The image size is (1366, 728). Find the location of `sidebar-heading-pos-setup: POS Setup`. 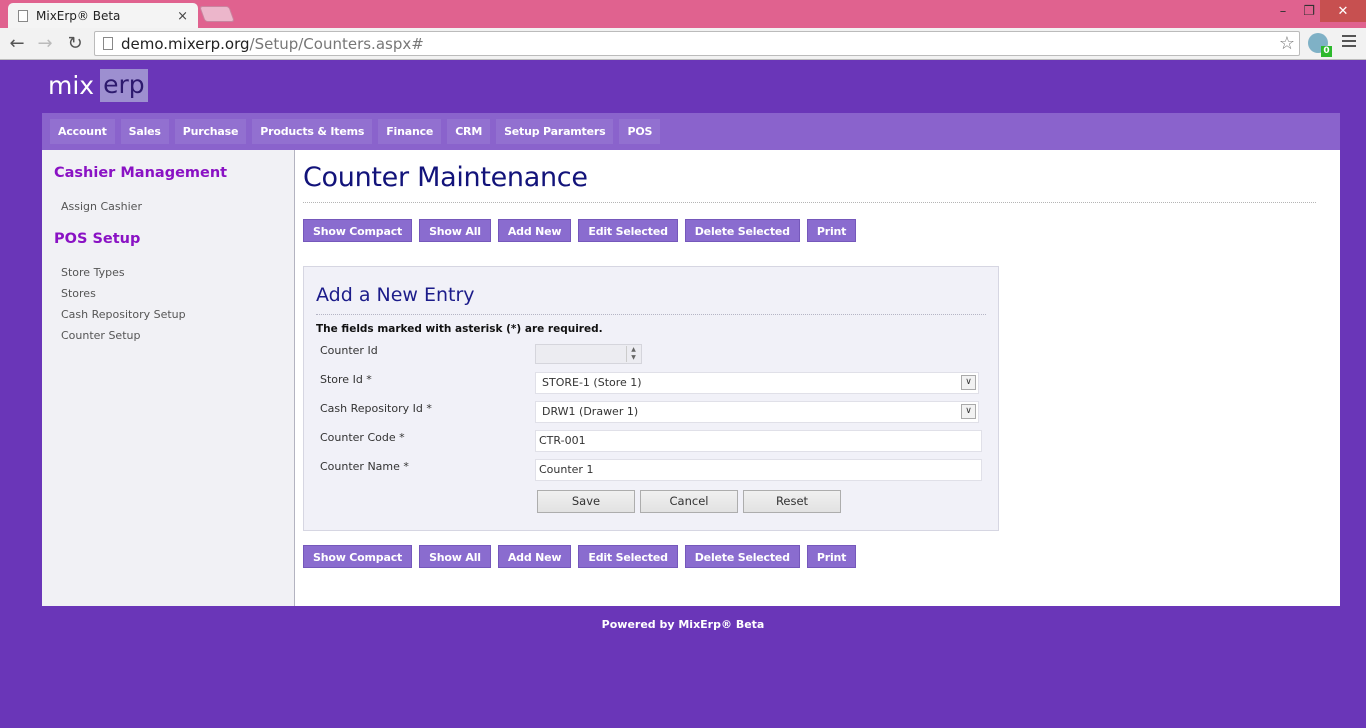

sidebar-heading-pos-setup: POS Setup is located at coordinates (97, 239).